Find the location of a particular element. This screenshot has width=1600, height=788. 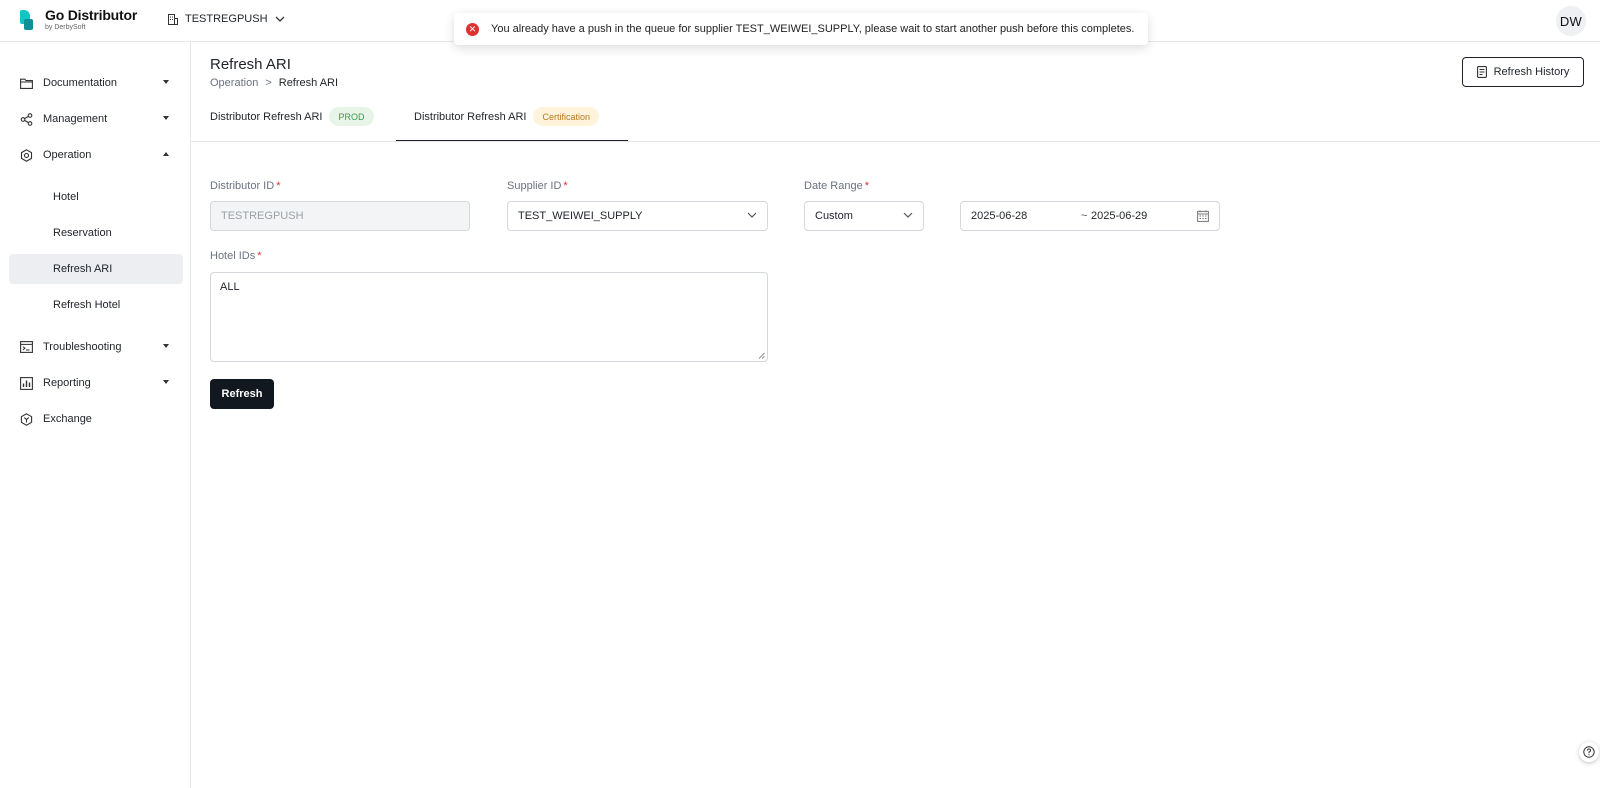

app-subtitle: by DerbySoft is located at coordinates (65, 27).